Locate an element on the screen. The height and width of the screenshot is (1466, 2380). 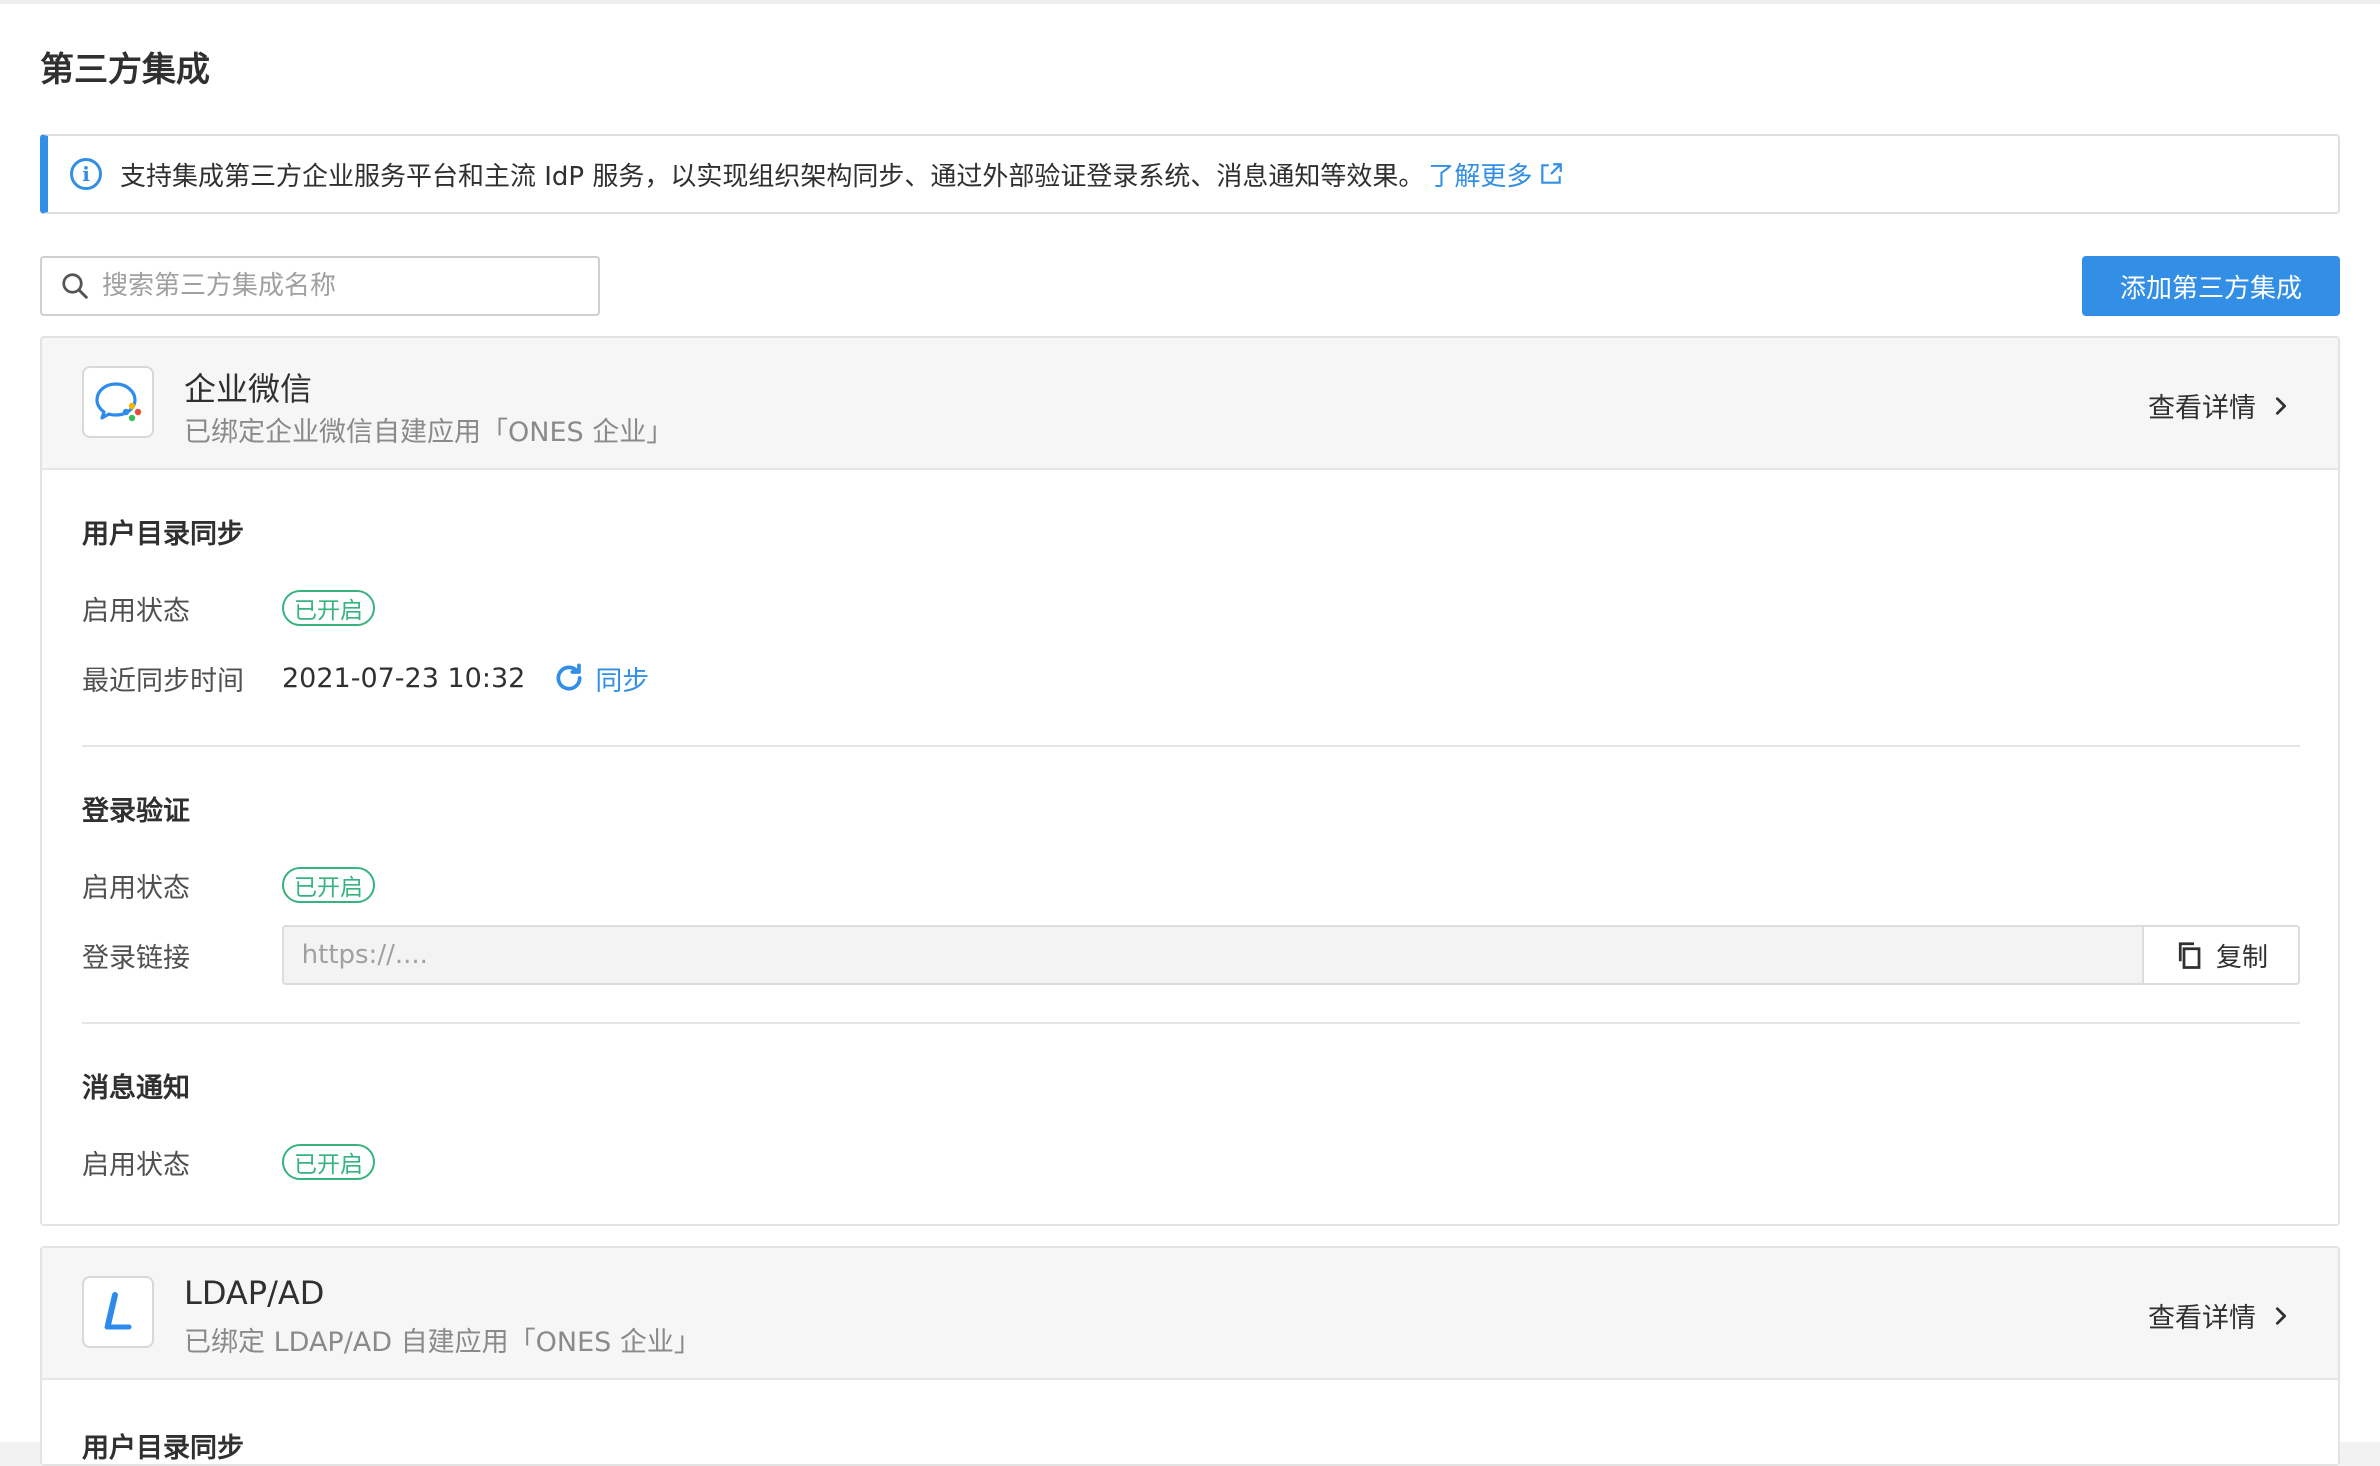
last-sync-label: 最近同步时间 is located at coordinates (163, 681).